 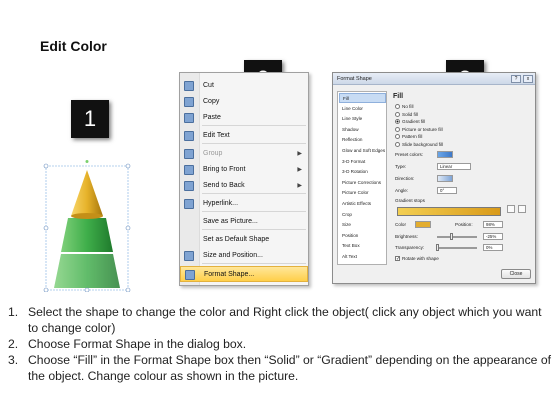 I want to click on bring-front-icon, so click(x=189, y=170).